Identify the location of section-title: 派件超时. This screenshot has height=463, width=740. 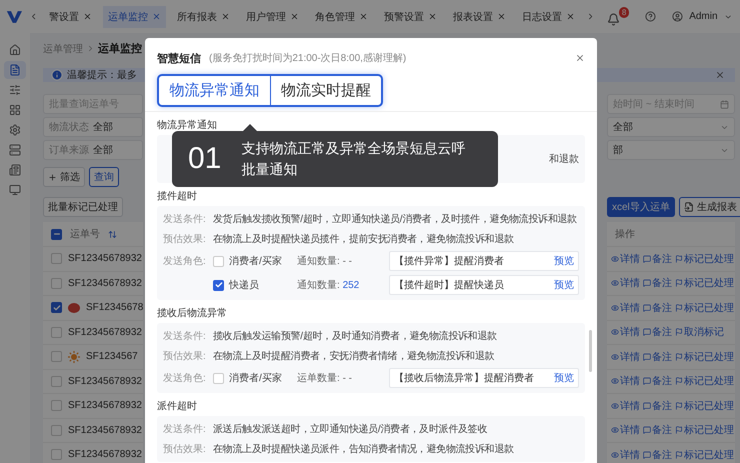
(177, 406).